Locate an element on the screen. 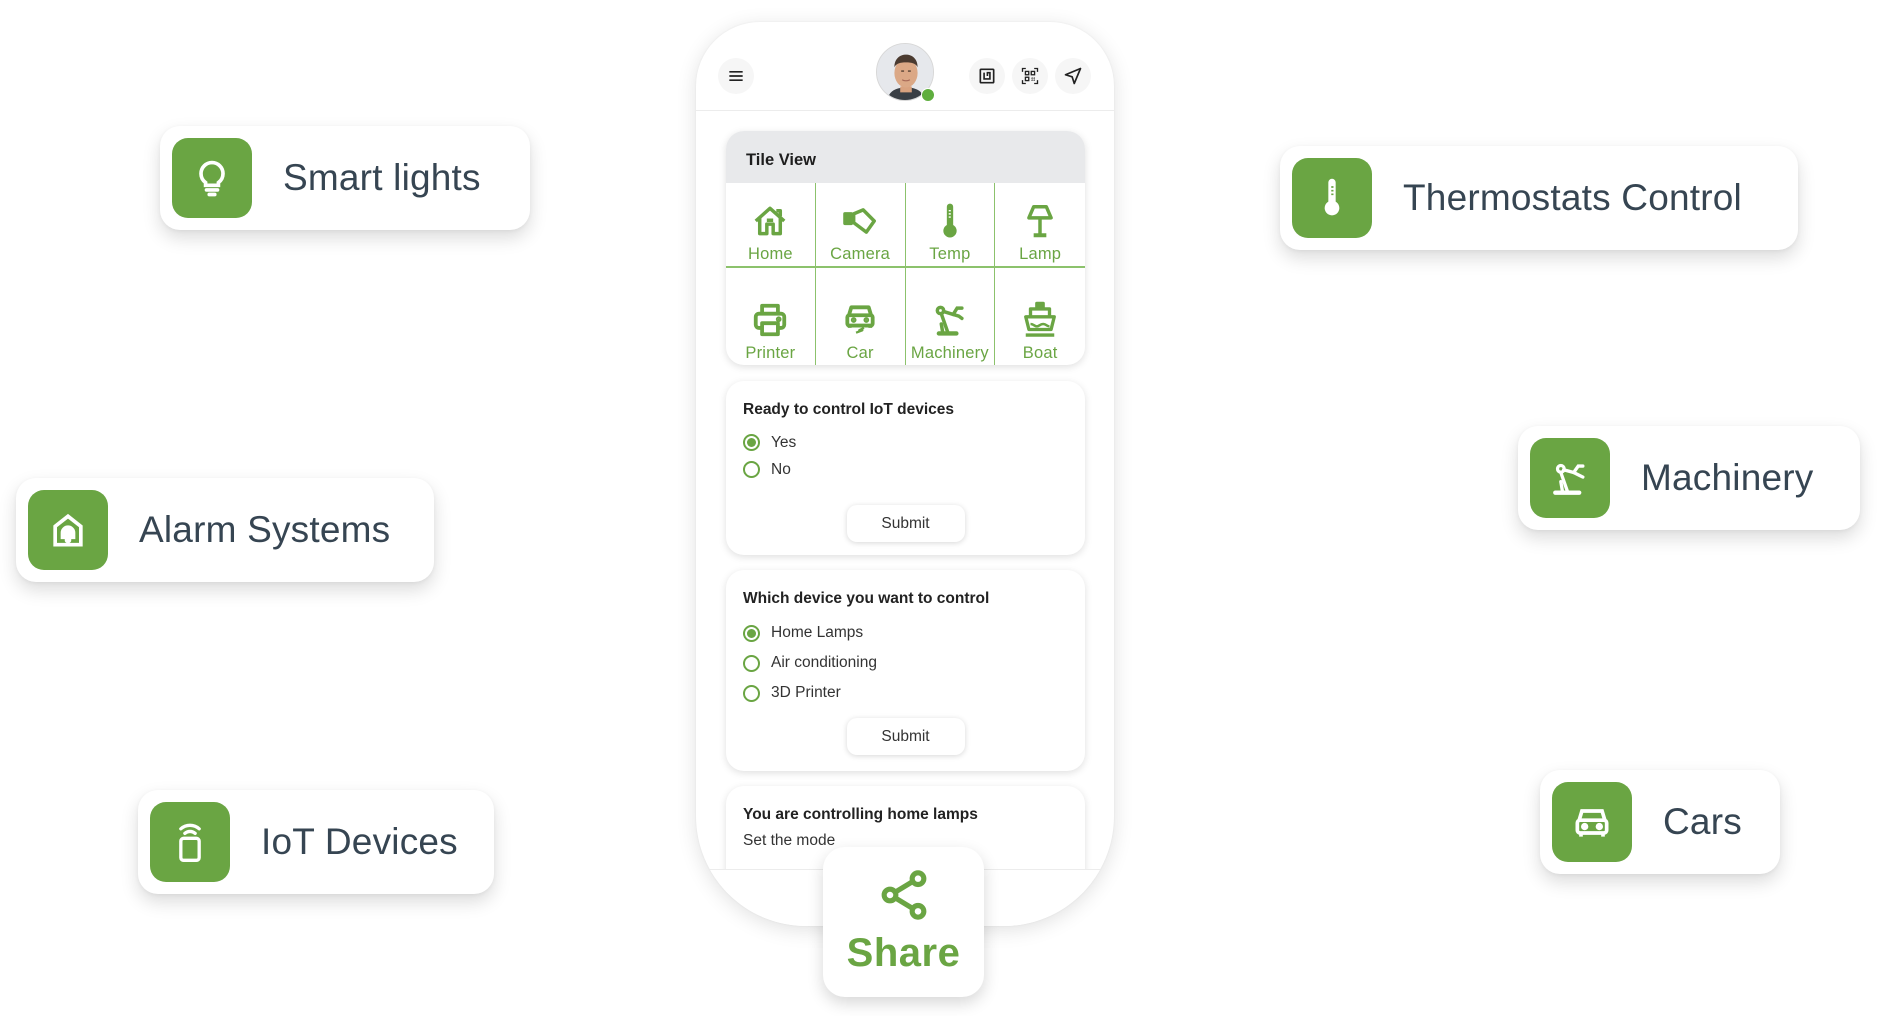 Image resolution: width=1880 pixels, height=1016 pixels. feature-label: Smart lights is located at coordinates (382, 177).